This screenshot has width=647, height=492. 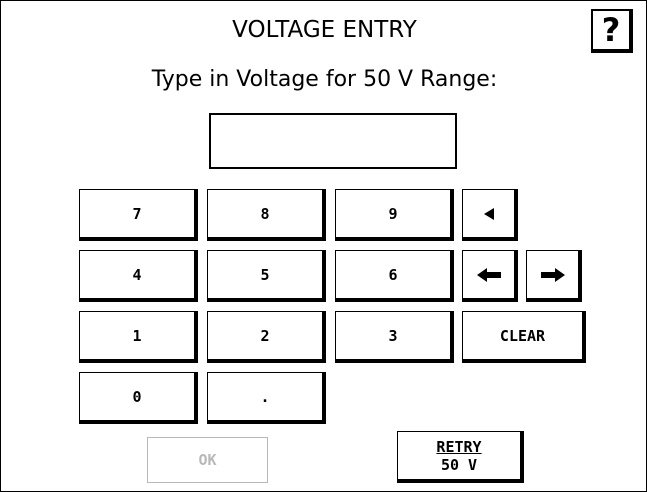 I want to click on right-arrow-icon, so click(x=552, y=274).